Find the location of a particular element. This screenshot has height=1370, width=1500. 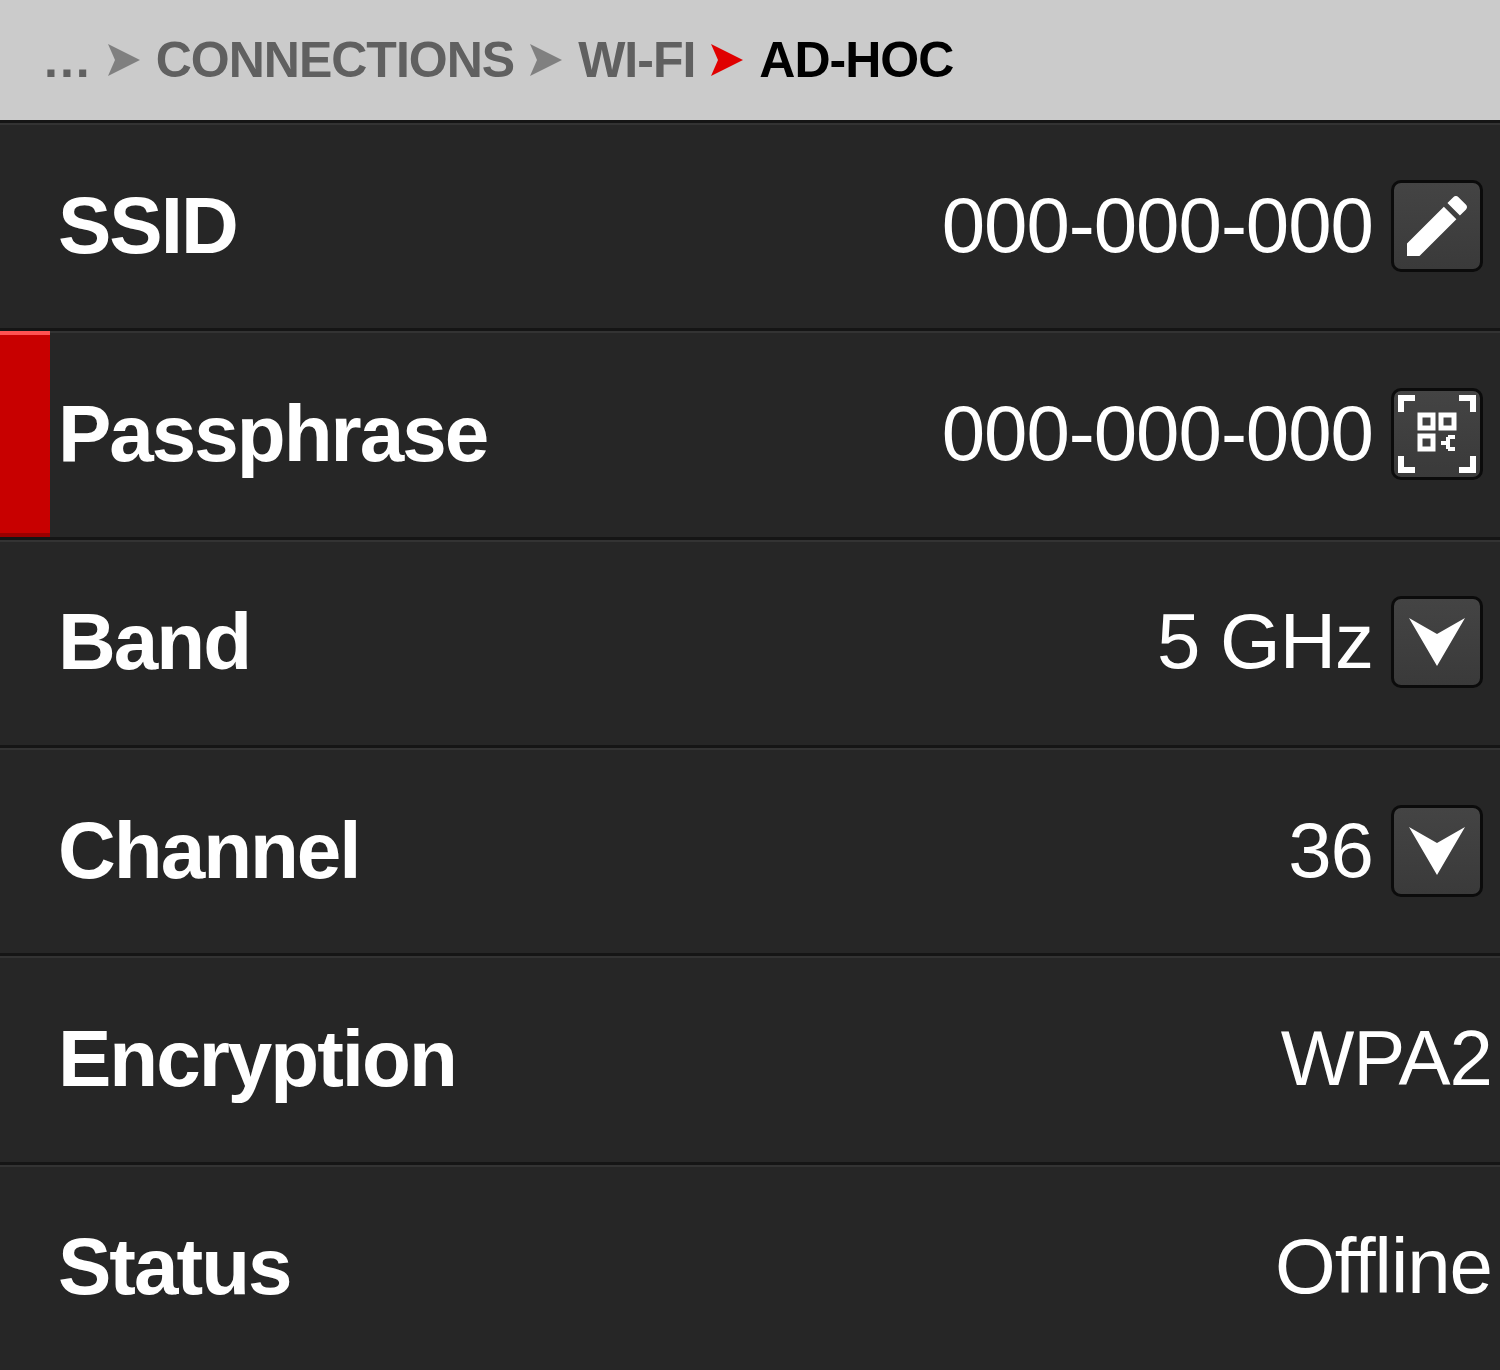

breadcrumb-link: WI-FI is located at coordinates (637, 60).